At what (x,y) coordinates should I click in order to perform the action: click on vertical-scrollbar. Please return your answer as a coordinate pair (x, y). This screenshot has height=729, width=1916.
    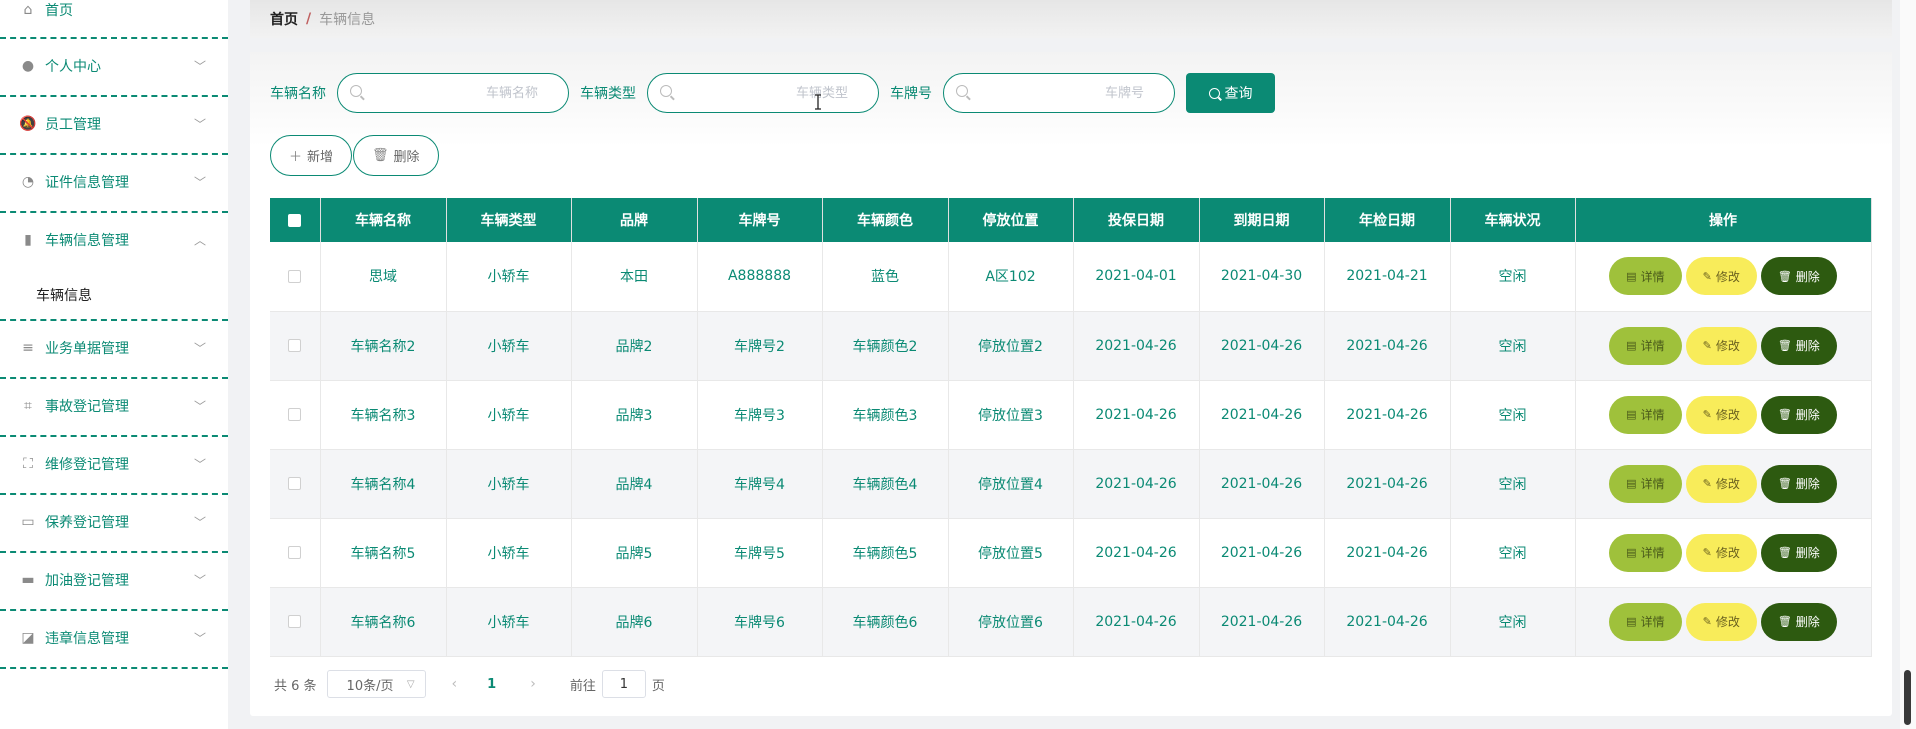
    Looking at the image, I should click on (1908, 364).